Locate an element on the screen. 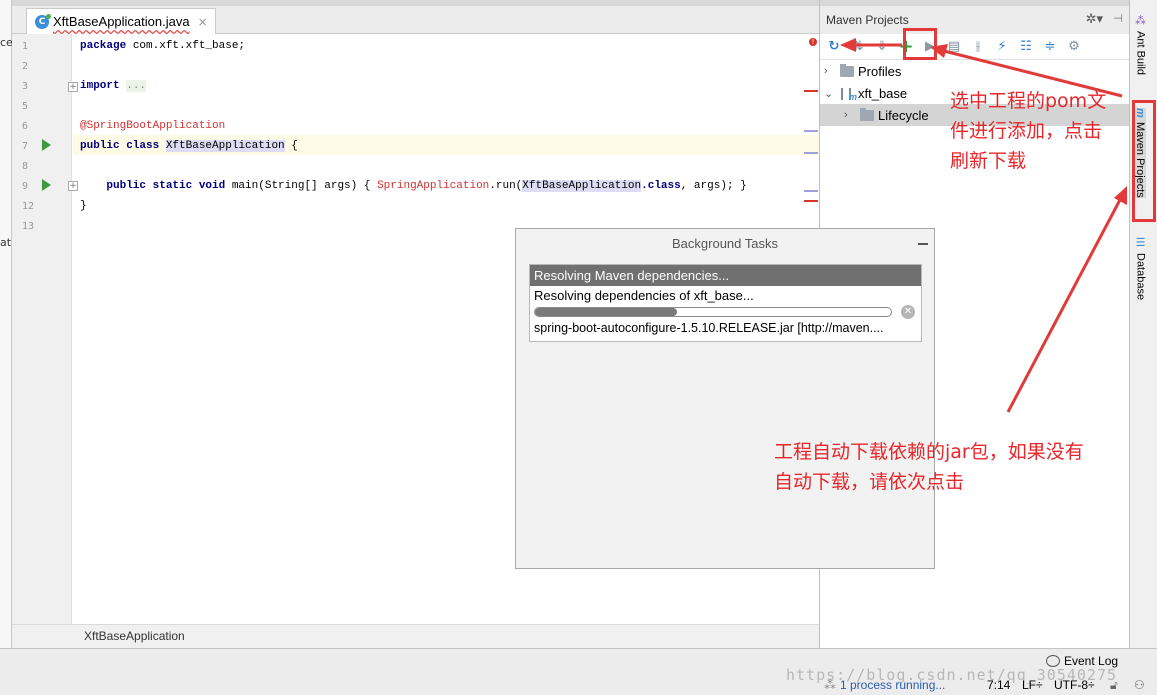  download-icon: ⇓ is located at coordinates (882, 47).